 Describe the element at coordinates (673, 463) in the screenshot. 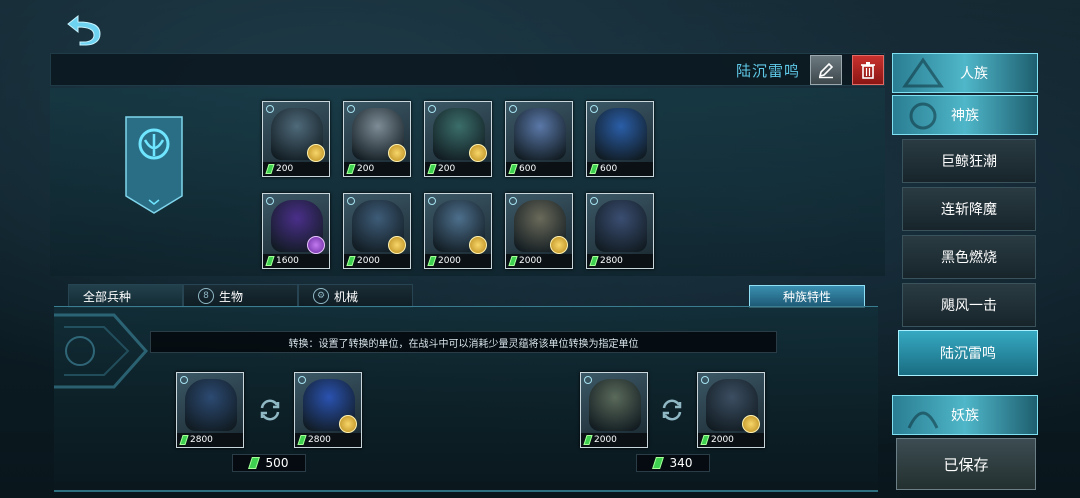

I see `conversion-price: 340` at that location.